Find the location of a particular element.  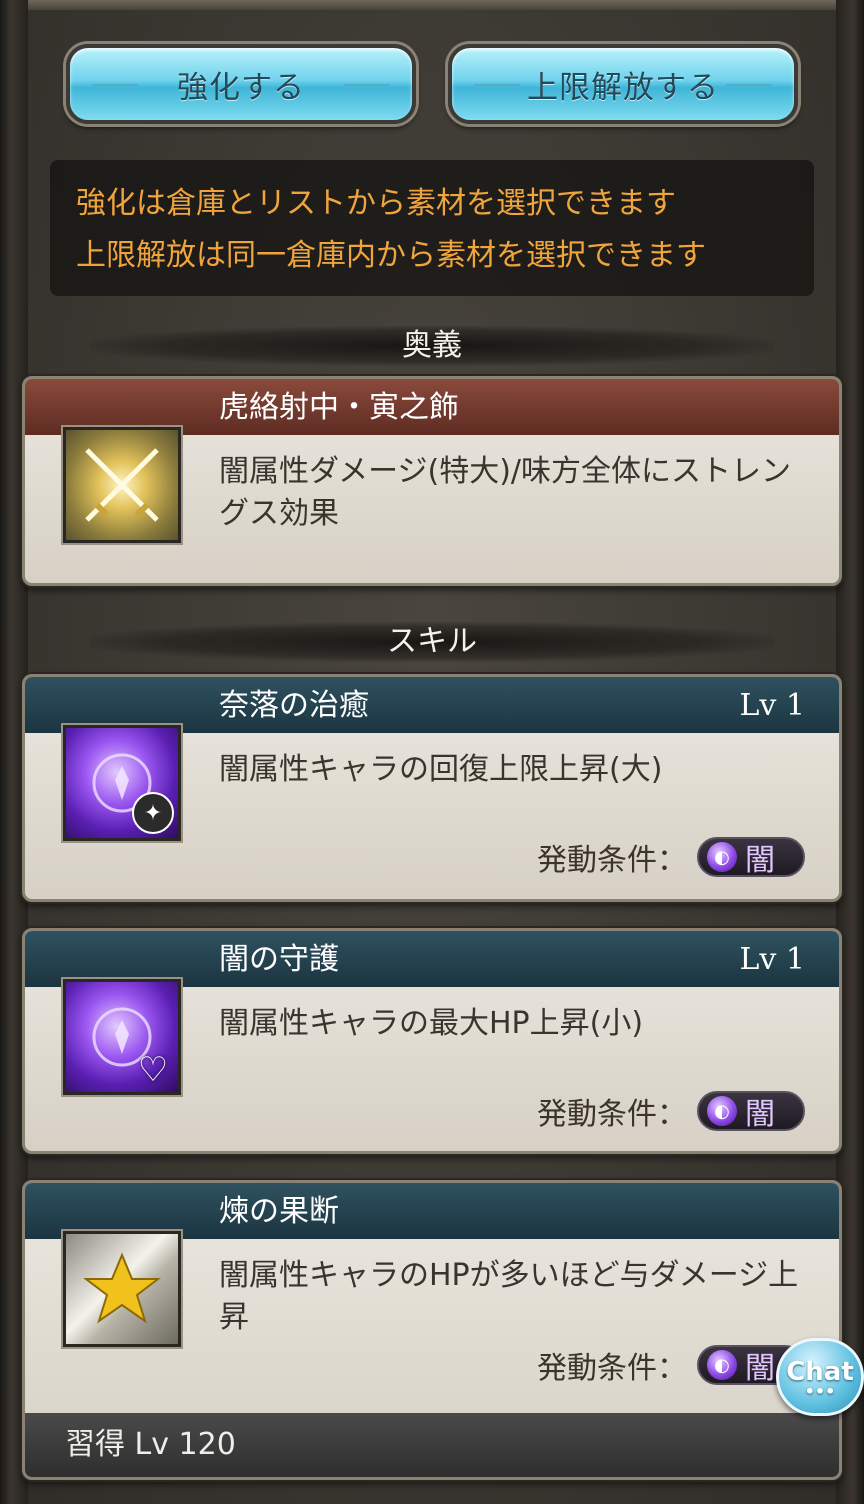

ougi-card: 虎絡射中・寅之飾 闇属性ダメージ(特大)/味方全体にストレングス効果 is located at coordinates (432, 481).